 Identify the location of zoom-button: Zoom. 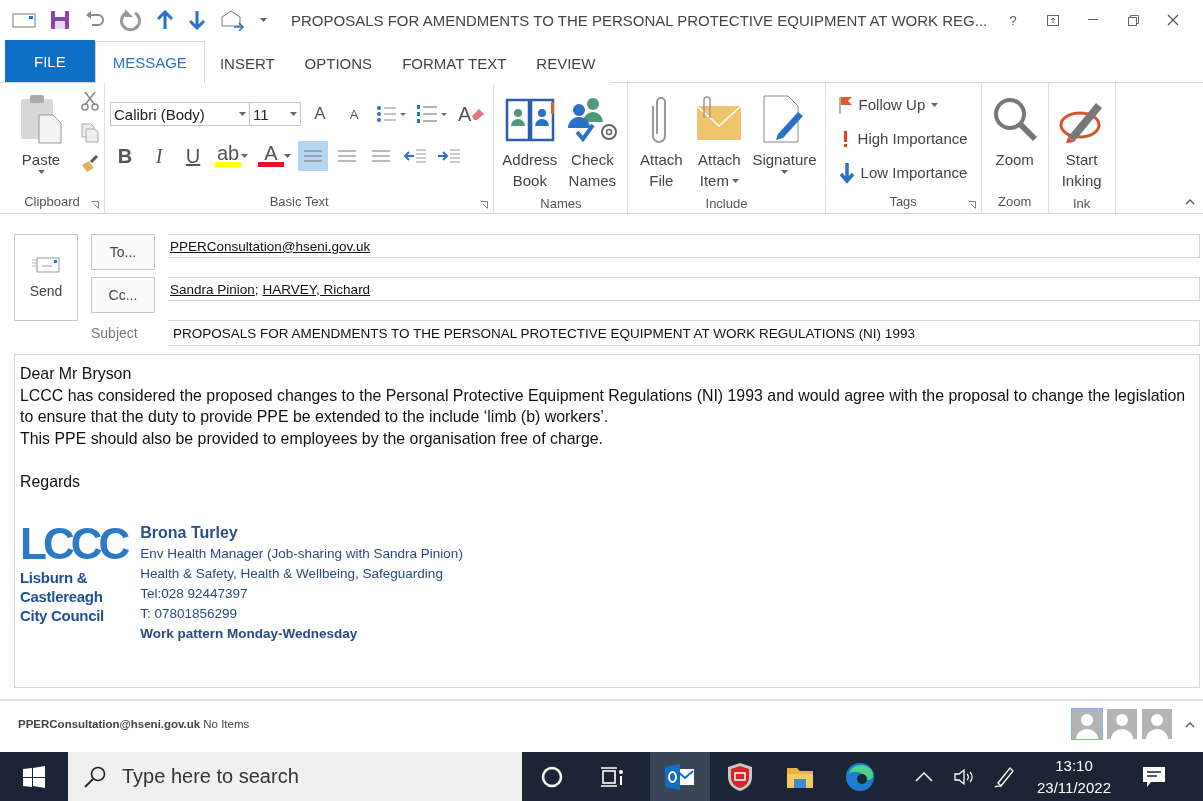
(1014, 138).